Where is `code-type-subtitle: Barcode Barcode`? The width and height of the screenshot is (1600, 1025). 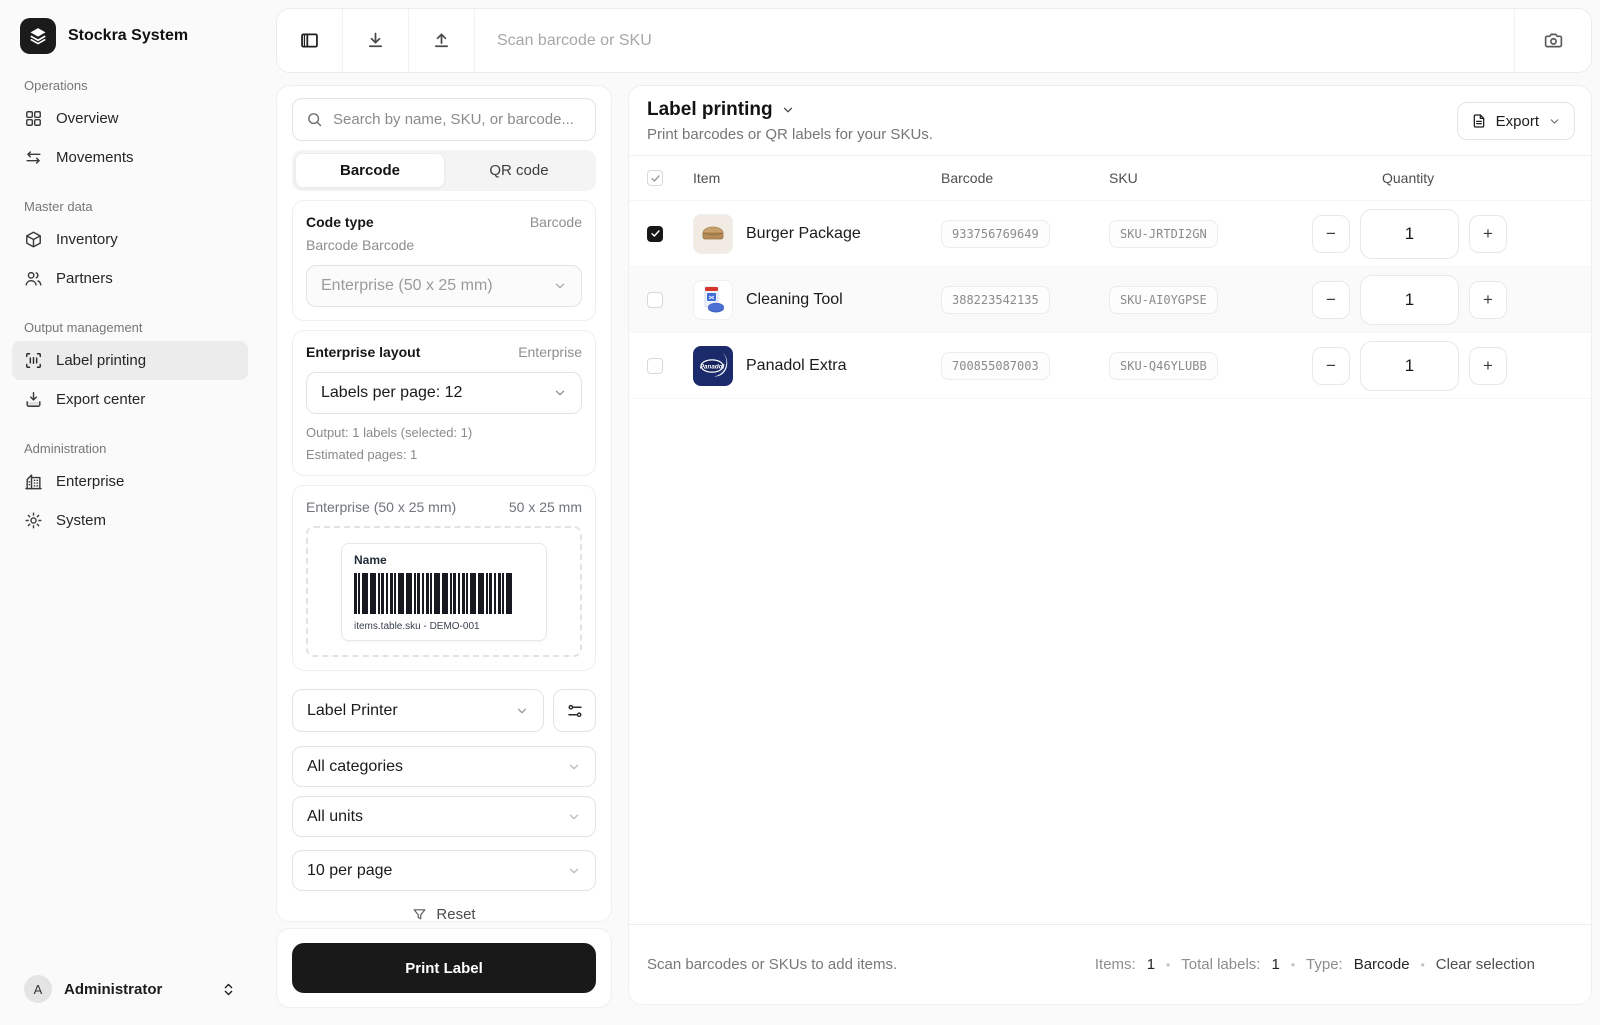
code-type-subtitle: Barcode Barcode is located at coordinates (360, 245).